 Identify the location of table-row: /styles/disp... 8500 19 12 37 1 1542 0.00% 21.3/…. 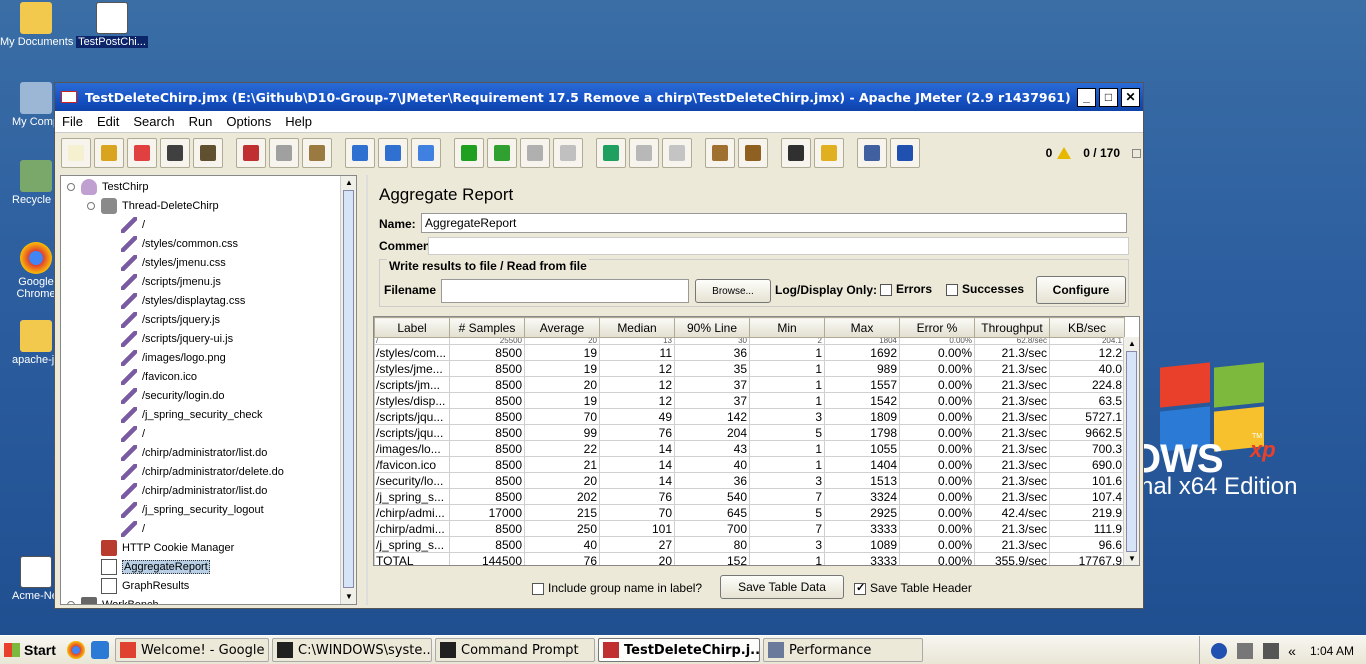
(749, 400).